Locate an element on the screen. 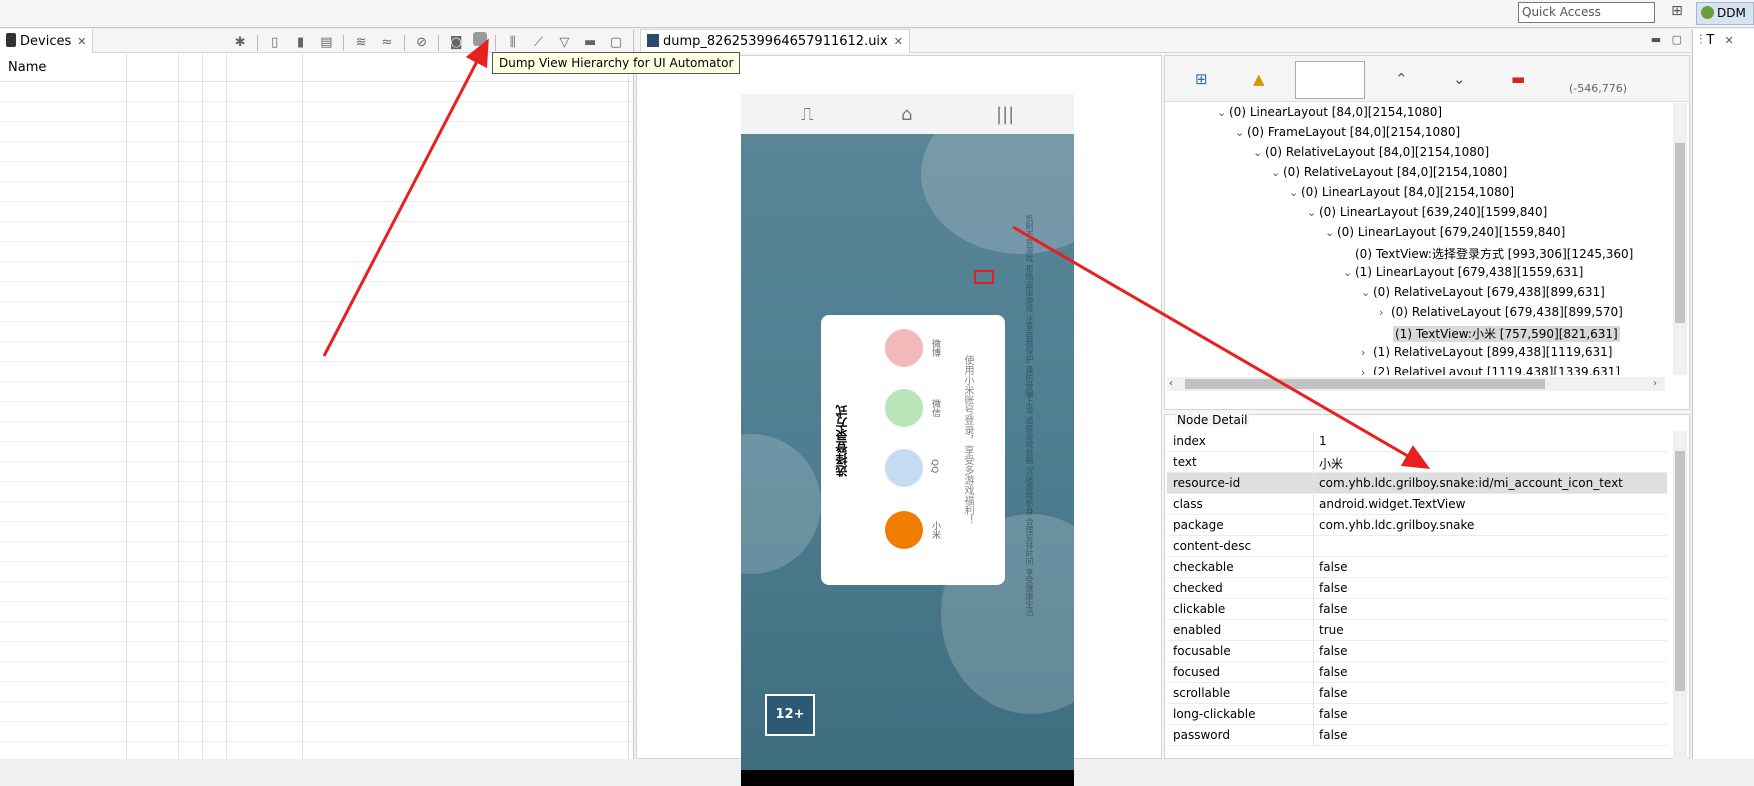 This screenshot has height=786, width=1754. update-threads-icon: ≋ is located at coordinates (361, 43).